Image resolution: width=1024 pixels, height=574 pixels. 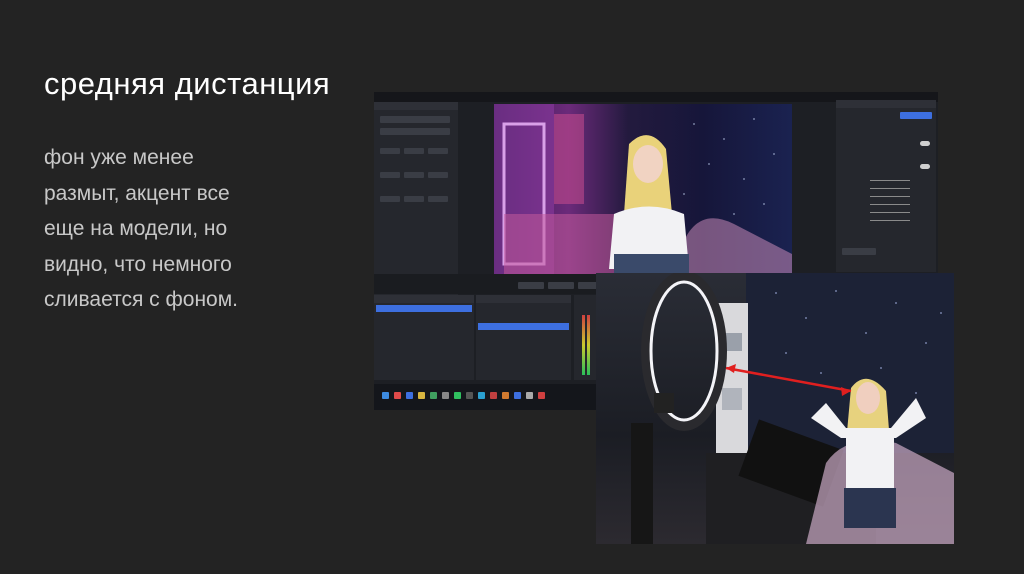 I want to click on scene-selected, so click(x=424, y=308).